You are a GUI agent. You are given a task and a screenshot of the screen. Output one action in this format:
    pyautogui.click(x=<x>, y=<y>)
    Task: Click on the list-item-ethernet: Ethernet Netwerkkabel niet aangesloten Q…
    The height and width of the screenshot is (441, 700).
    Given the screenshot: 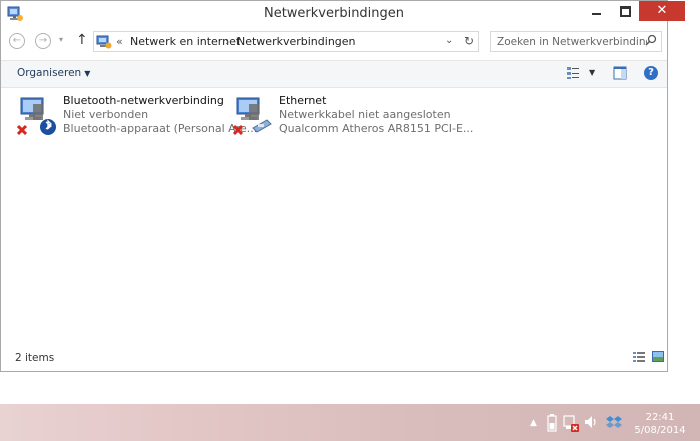 What is the action you would take?
    pyautogui.click(x=353, y=116)
    